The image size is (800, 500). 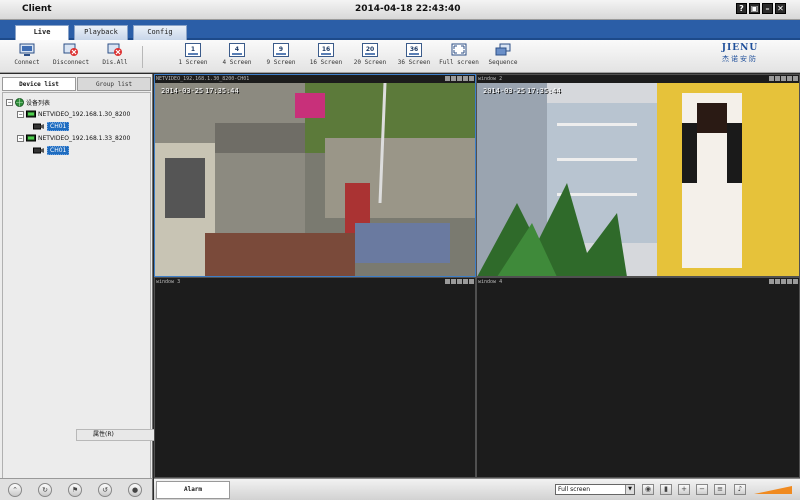 I want to click on help-button: ?, so click(x=741, y=8).